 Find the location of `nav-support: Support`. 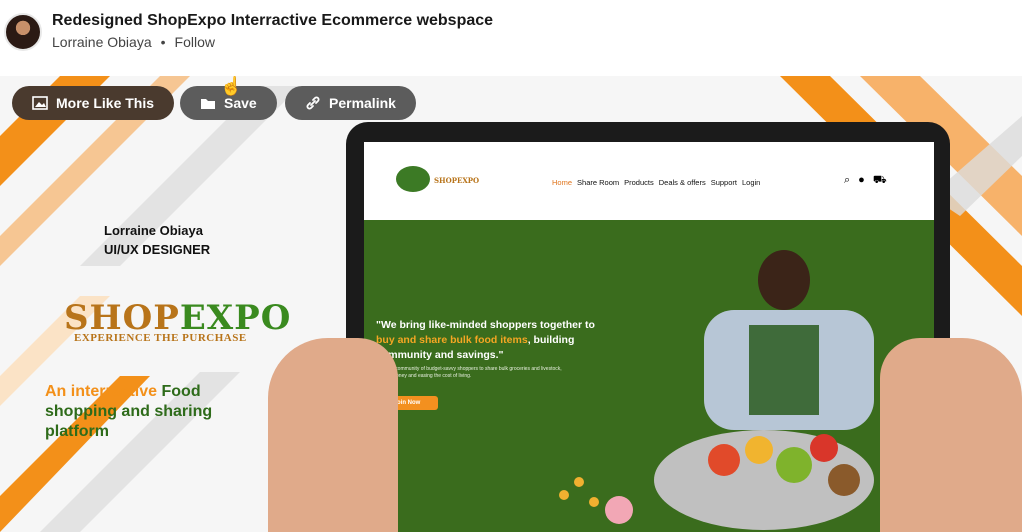

nav-support: Support is located at coordinates (723, 182).